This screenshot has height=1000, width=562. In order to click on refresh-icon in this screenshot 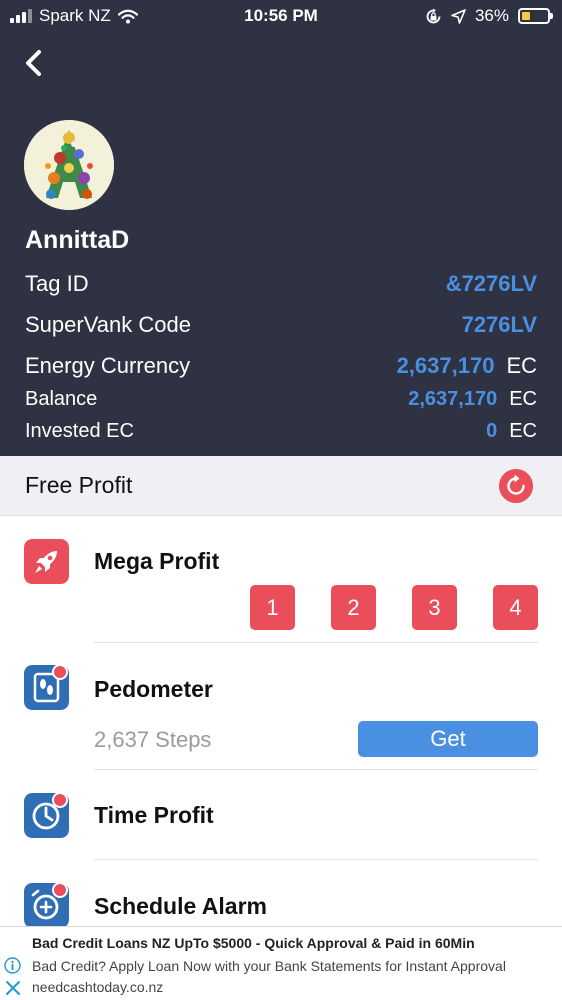, I will do `click(516, 486)`.